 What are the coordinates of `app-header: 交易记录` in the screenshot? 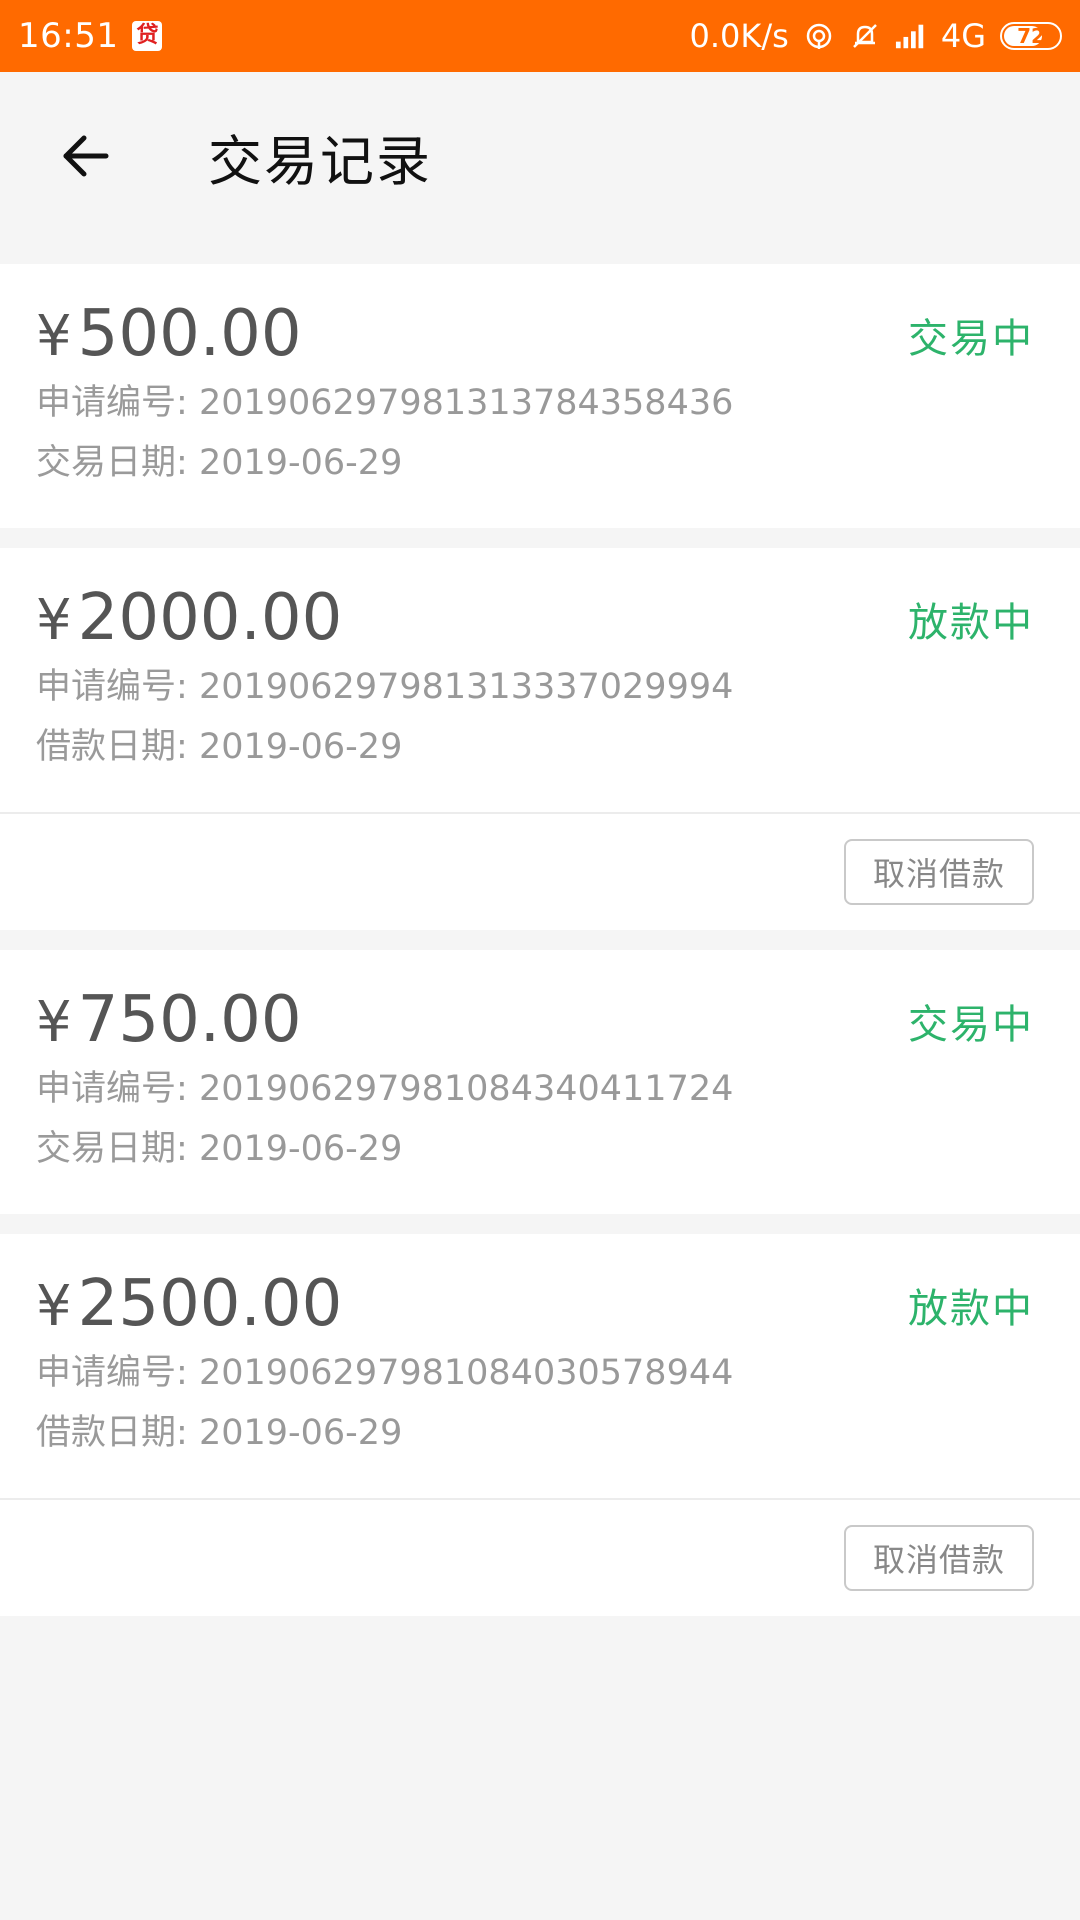 It's located at (540, 156).